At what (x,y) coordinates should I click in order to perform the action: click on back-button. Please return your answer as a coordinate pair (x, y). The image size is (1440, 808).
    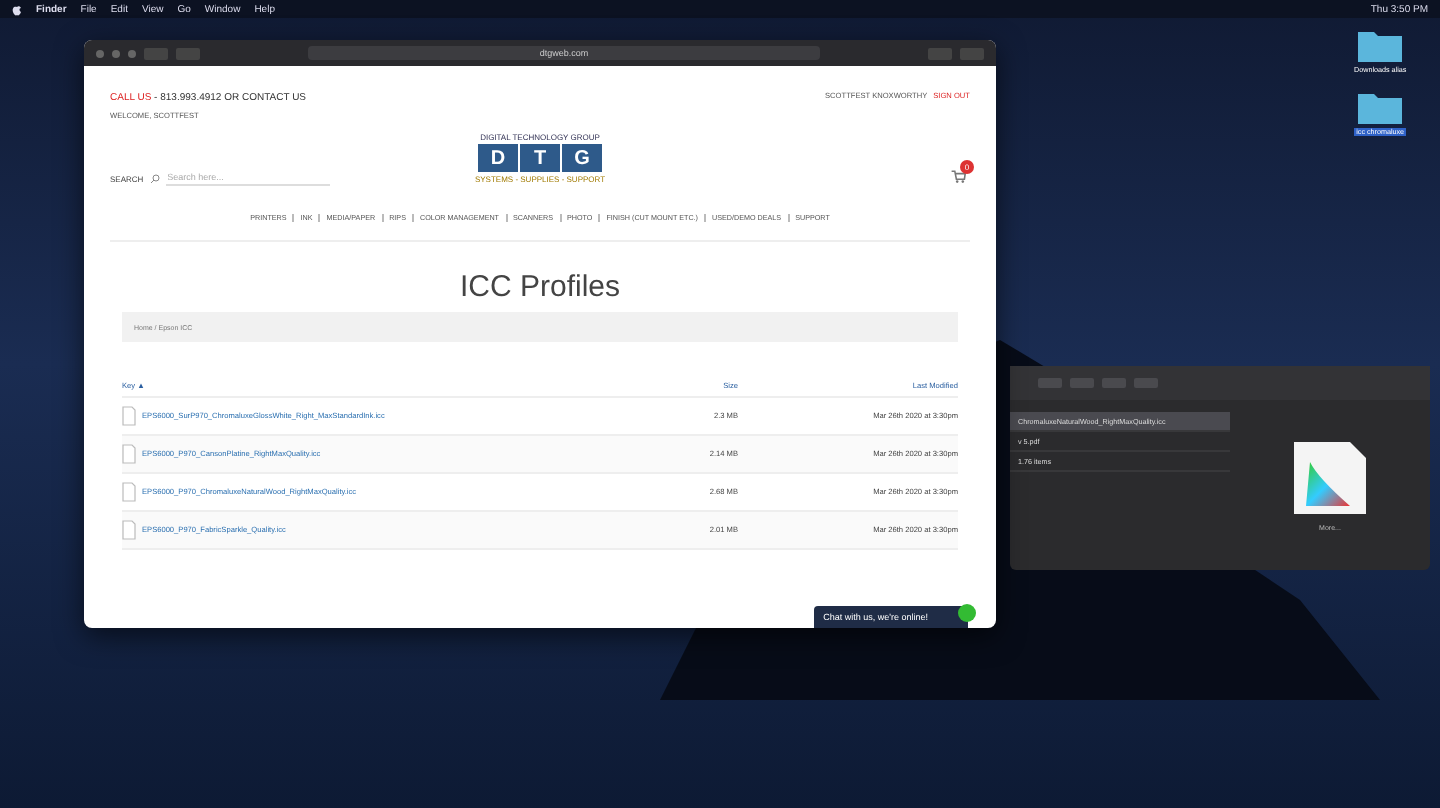
    Looking at the image, I should click on (156, 53).